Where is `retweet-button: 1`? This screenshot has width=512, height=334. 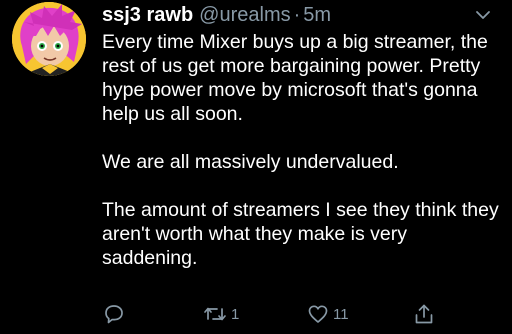
retweet-button: 1 is located at coordinates (220, 314).